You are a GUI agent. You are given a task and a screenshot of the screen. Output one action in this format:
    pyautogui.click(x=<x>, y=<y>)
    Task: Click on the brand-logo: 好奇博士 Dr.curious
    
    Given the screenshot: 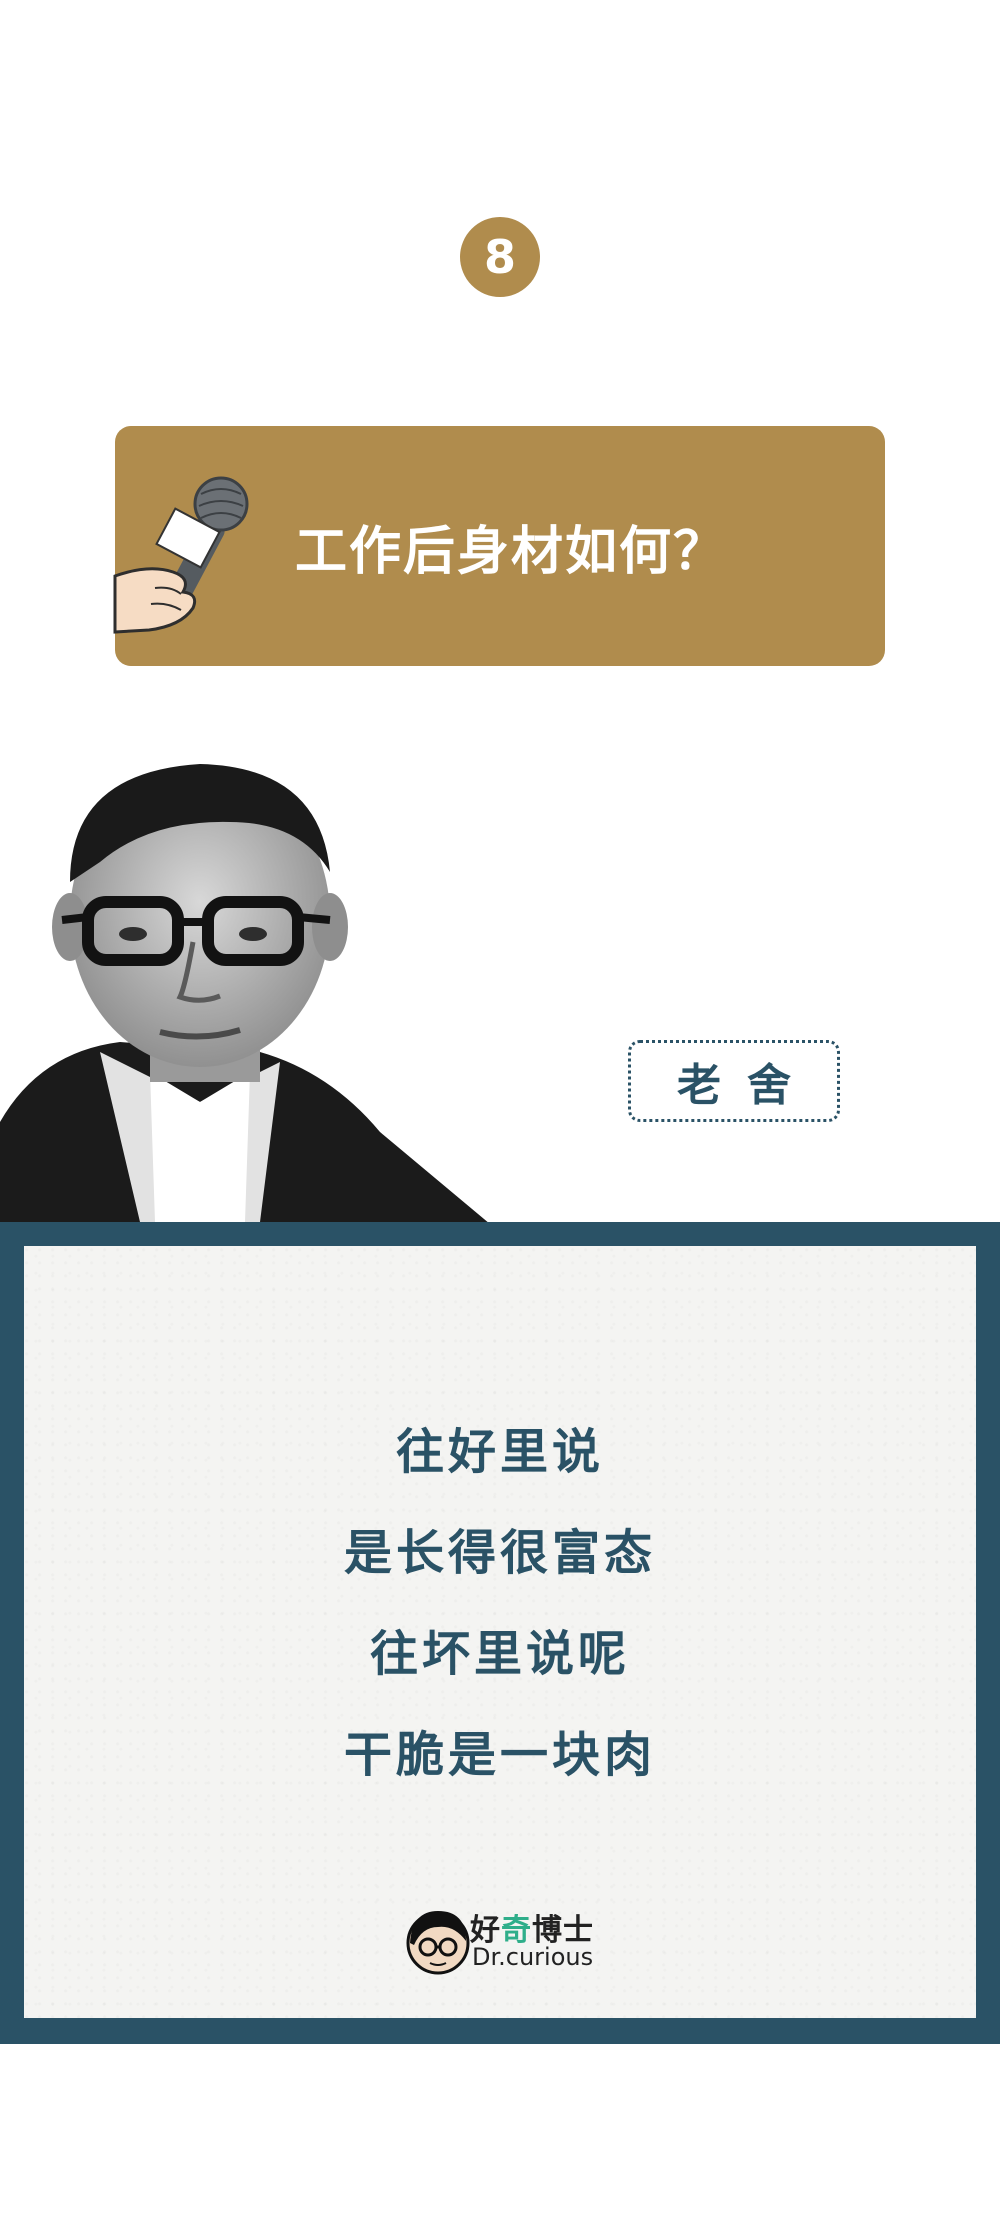 What is the action you would take?
    pyautogui.click(x=504, y=1941)
    